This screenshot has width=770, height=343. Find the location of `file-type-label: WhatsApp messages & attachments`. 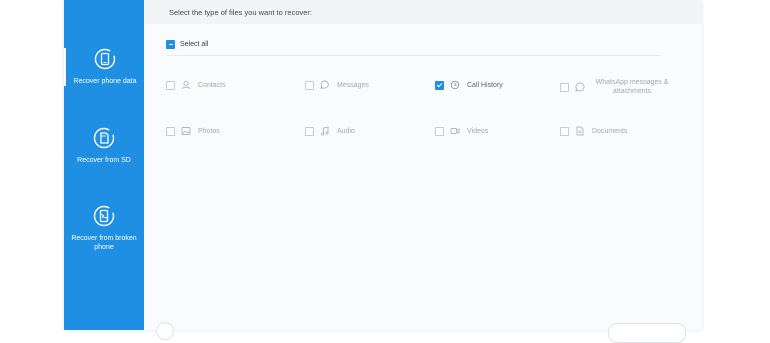

file-type-label: WhatsApp messages & attachments is located at coordinates (632, 87).